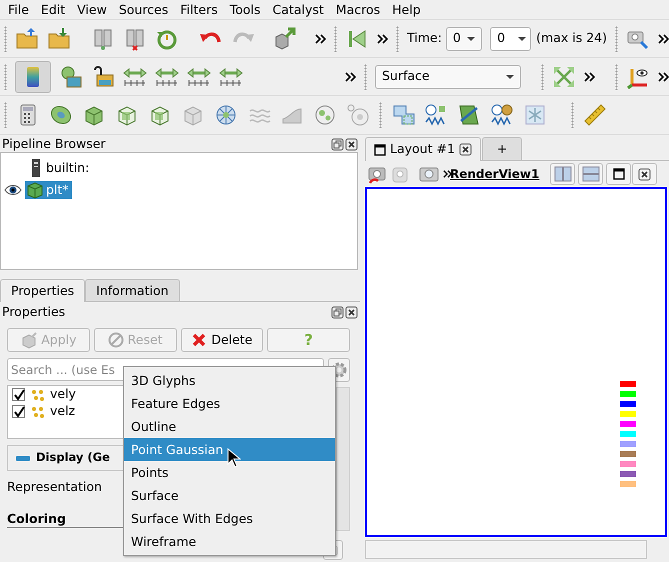  What do you see at coordinates (63, 394) in the screenshot?
I see `array-name: vely` at bounding box center [63, 394].